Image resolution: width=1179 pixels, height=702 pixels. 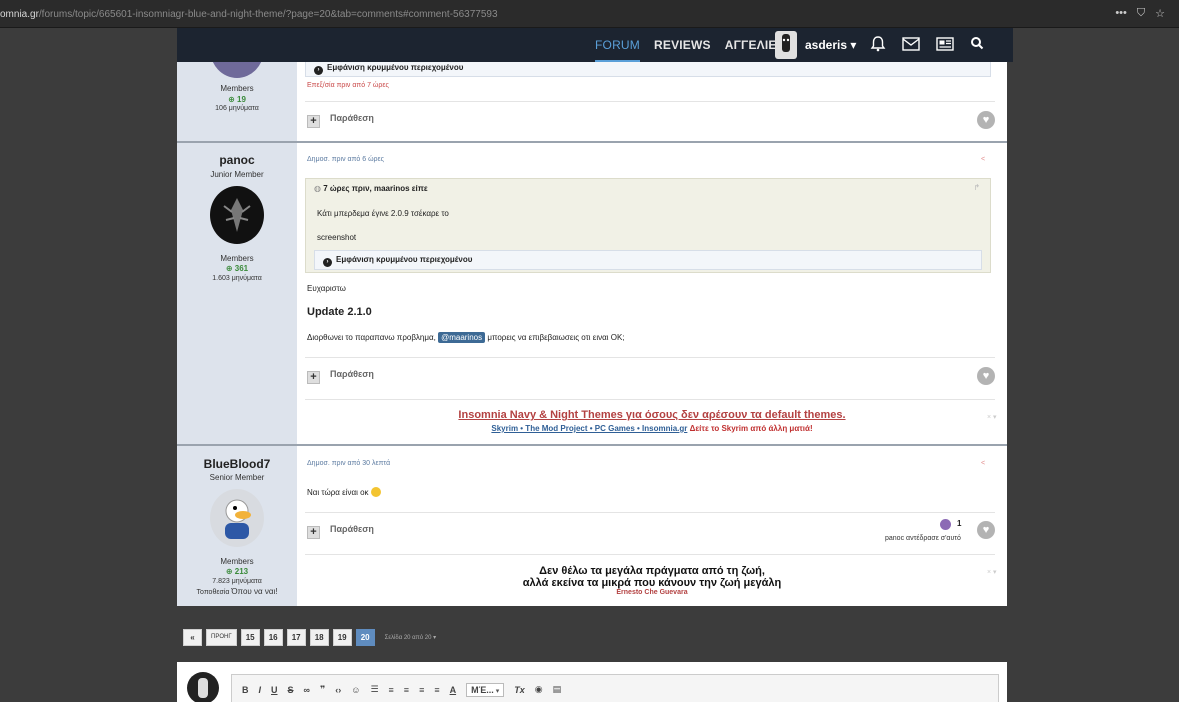 What do you see at coordinates (319, 637) in the screenshot?
I see `page-button-18: 18` at bounding box center [319, 637].